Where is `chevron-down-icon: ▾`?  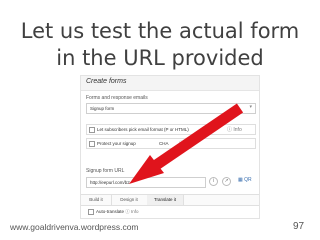 chevron-down-icon: ▾ is located at coordinates (250, 107).